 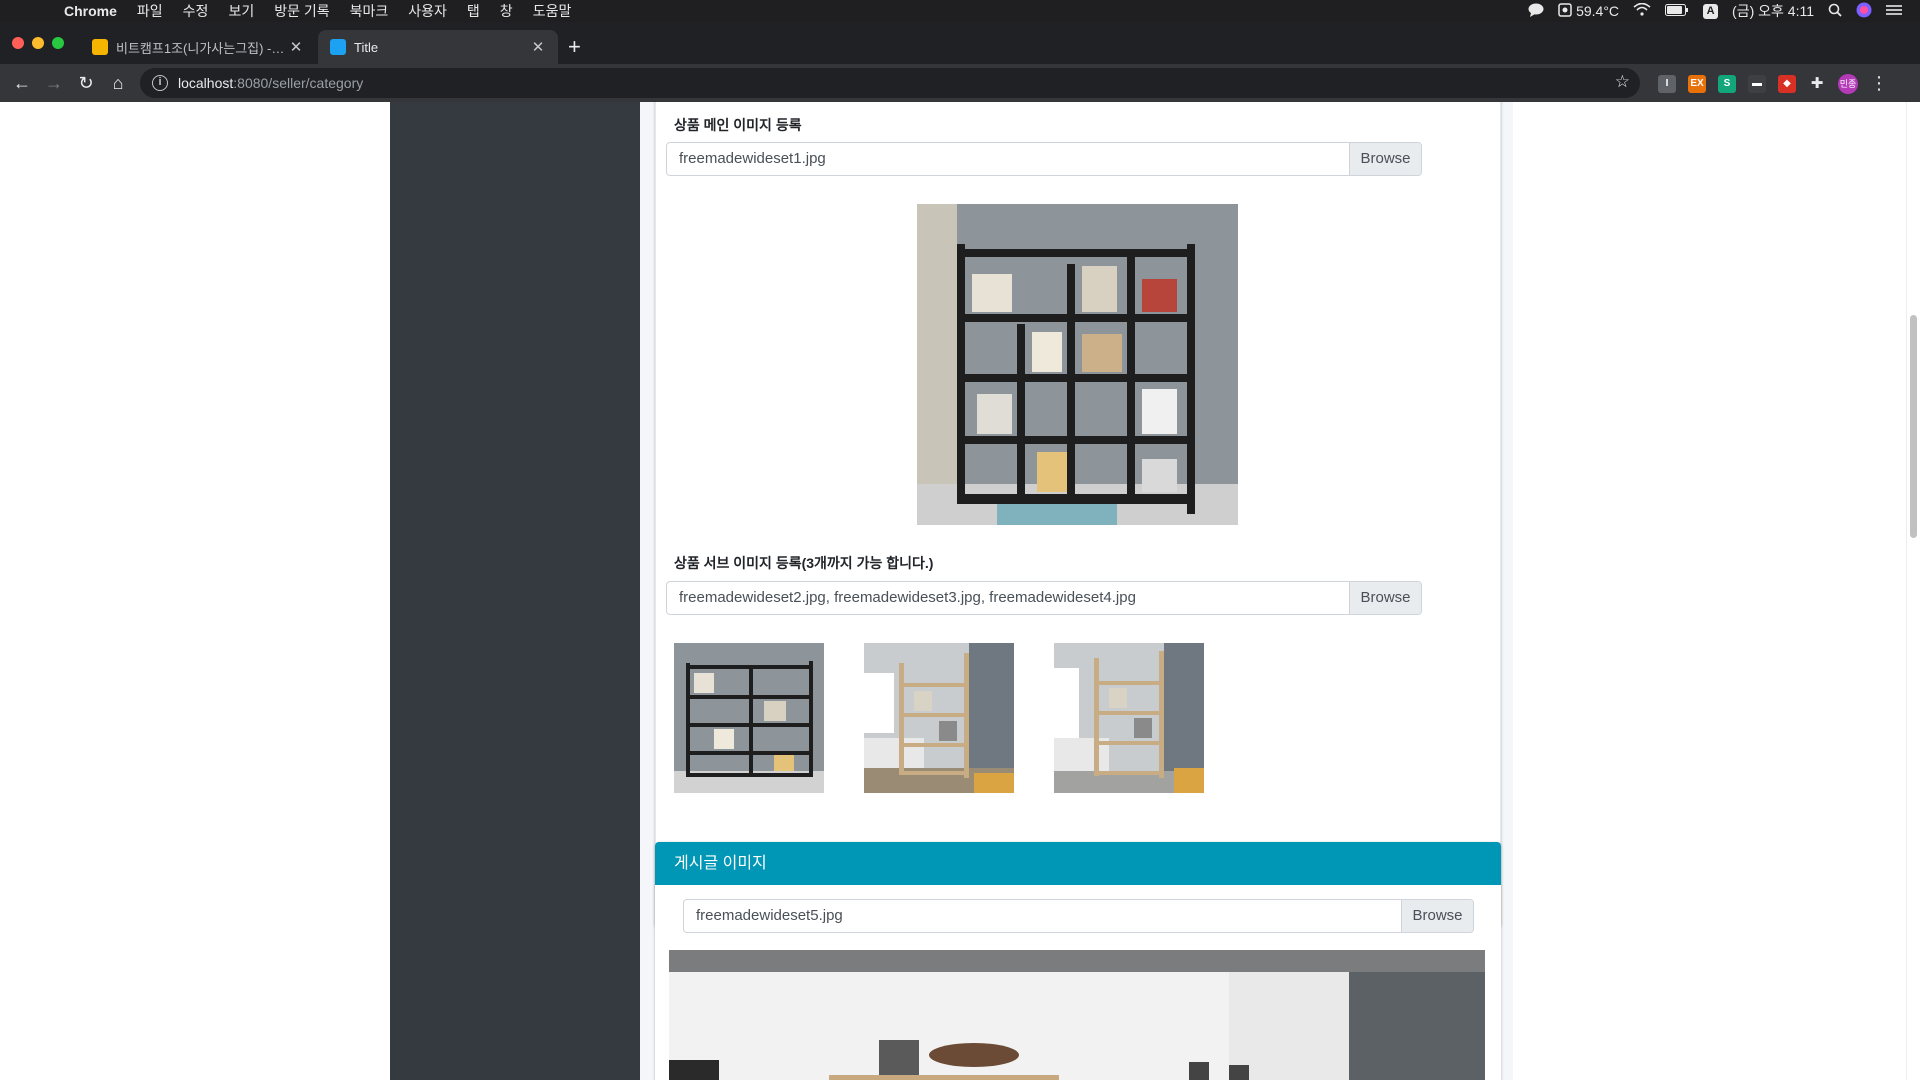 What do you see at coordinates (1667, 83) in the screenshot?
I see `extension-1-icon: I` at bounding box center [1667, 83].